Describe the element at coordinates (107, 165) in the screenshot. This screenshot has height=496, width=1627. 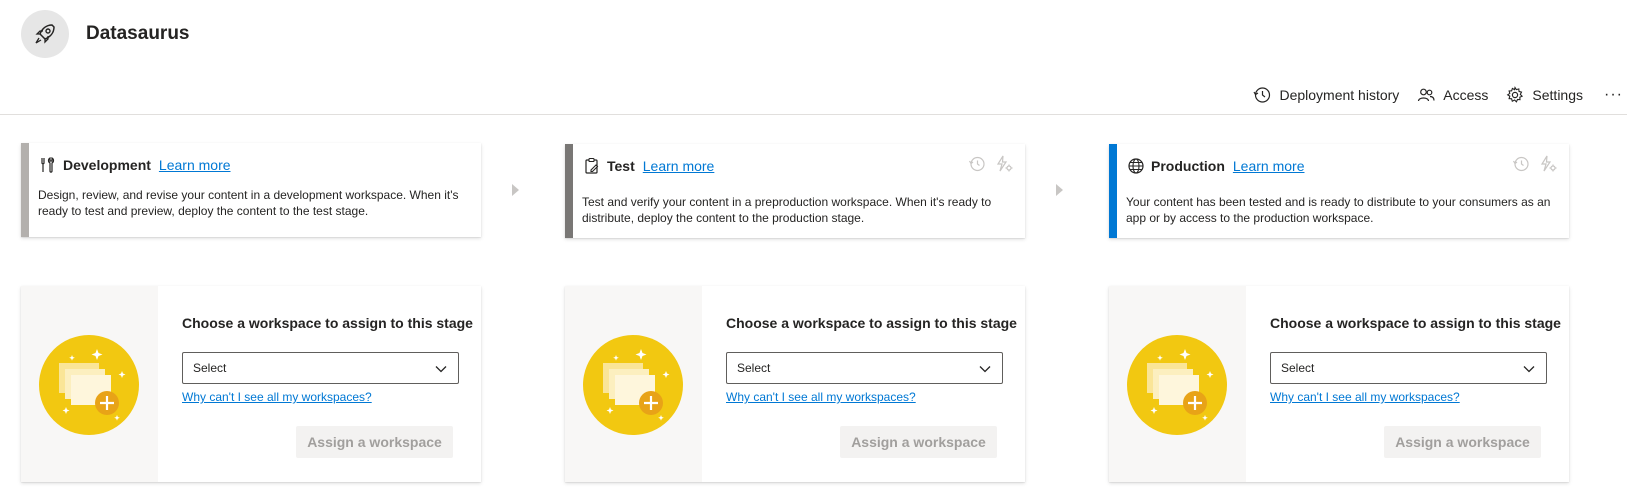
I see `stage-name: Development` at that location.